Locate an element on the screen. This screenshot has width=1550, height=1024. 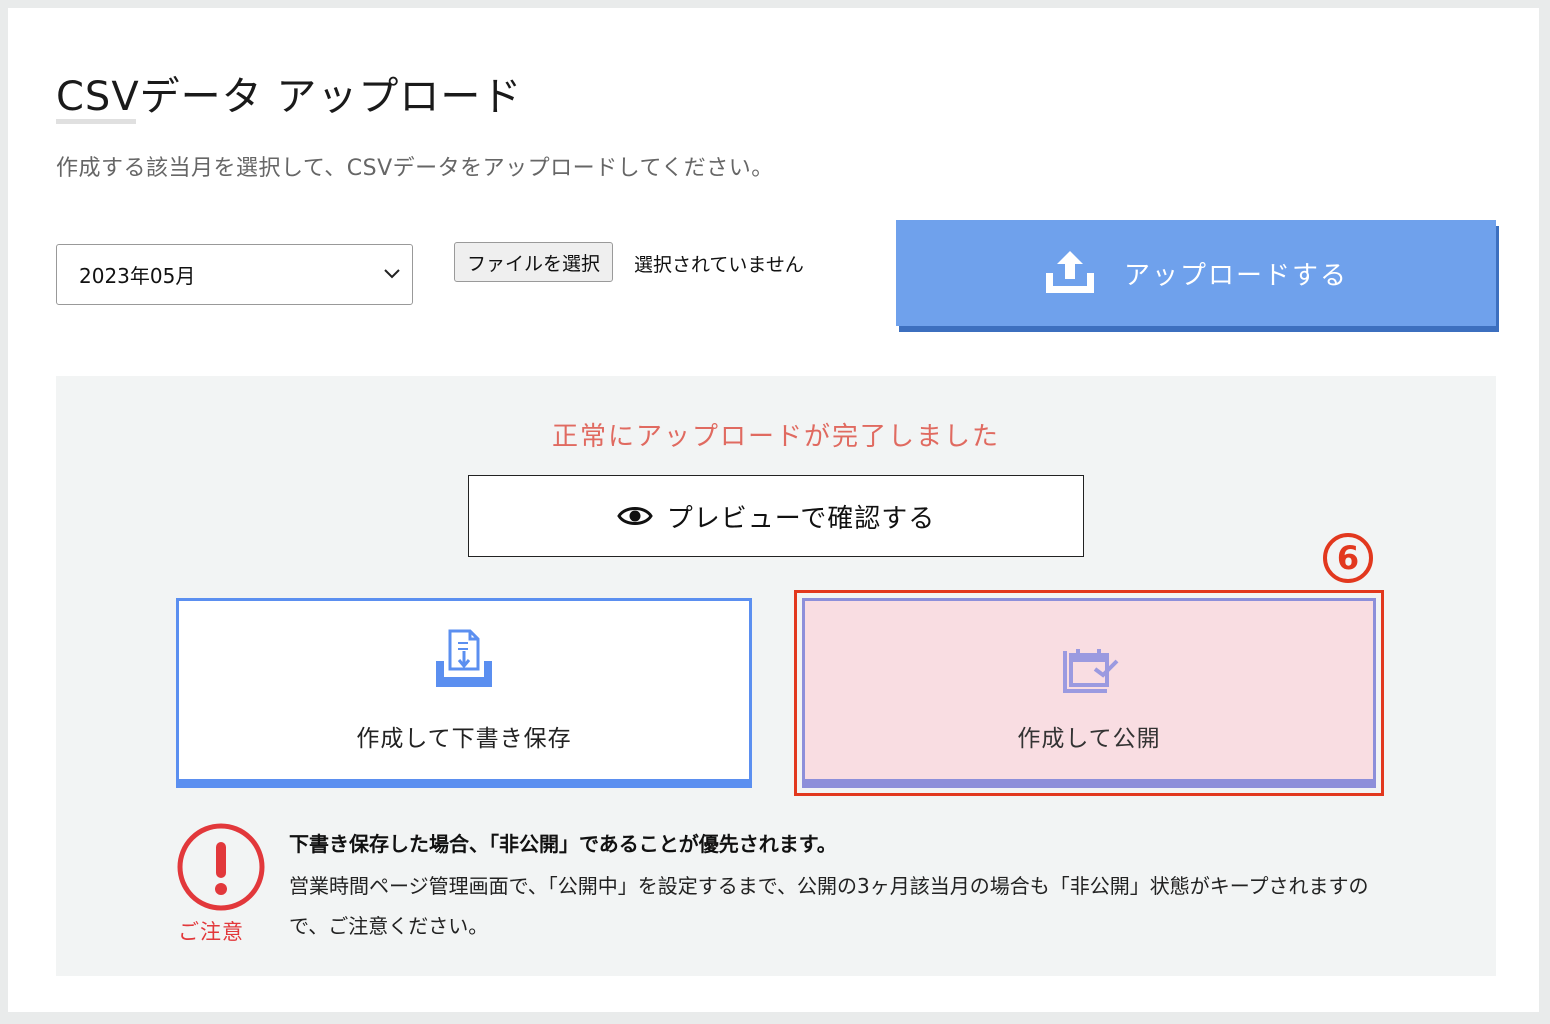
publish-calendar-icon is located at coordinates (1091, 671).